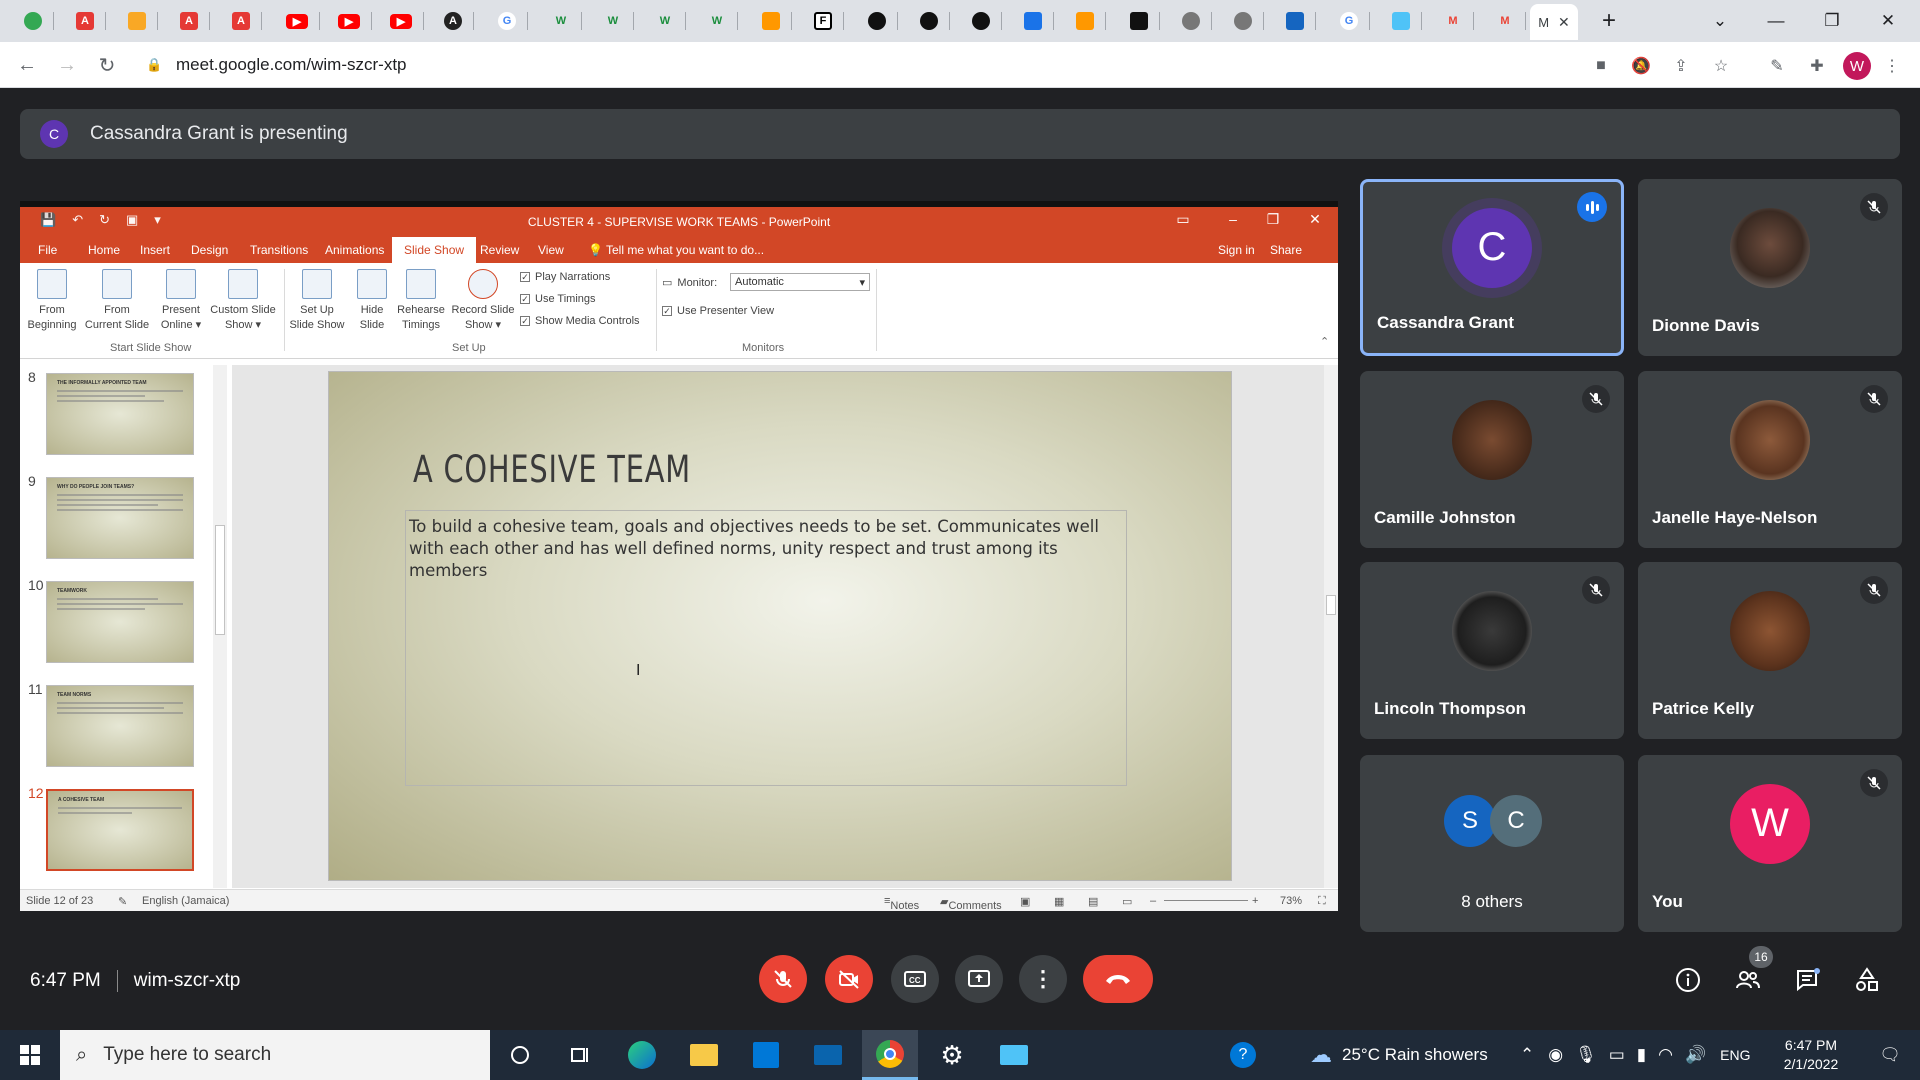 This screenshot has width=1920, height=1080. Describe the element at coordinates (126, 828) in the screenshot. I see `thumbnail-slide-12-current: 12 A COHESIVE TEAM` at that location.